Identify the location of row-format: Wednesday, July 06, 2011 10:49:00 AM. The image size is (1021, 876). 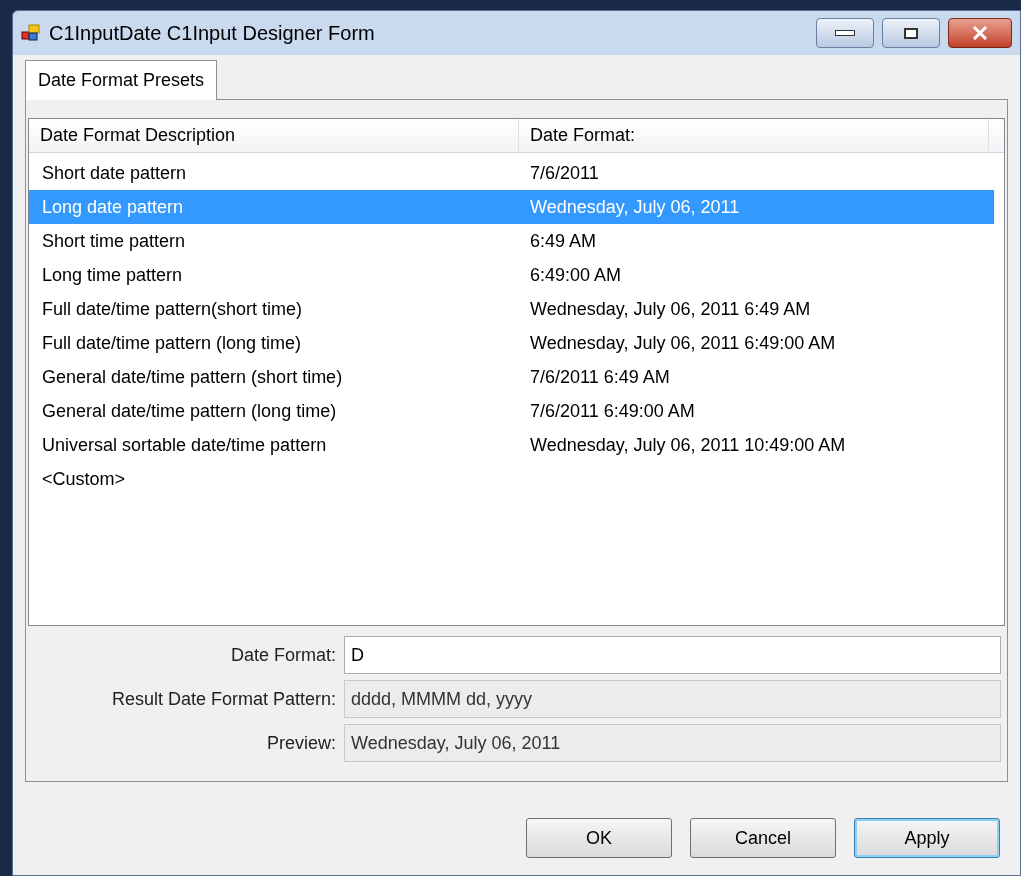
(688, 445).